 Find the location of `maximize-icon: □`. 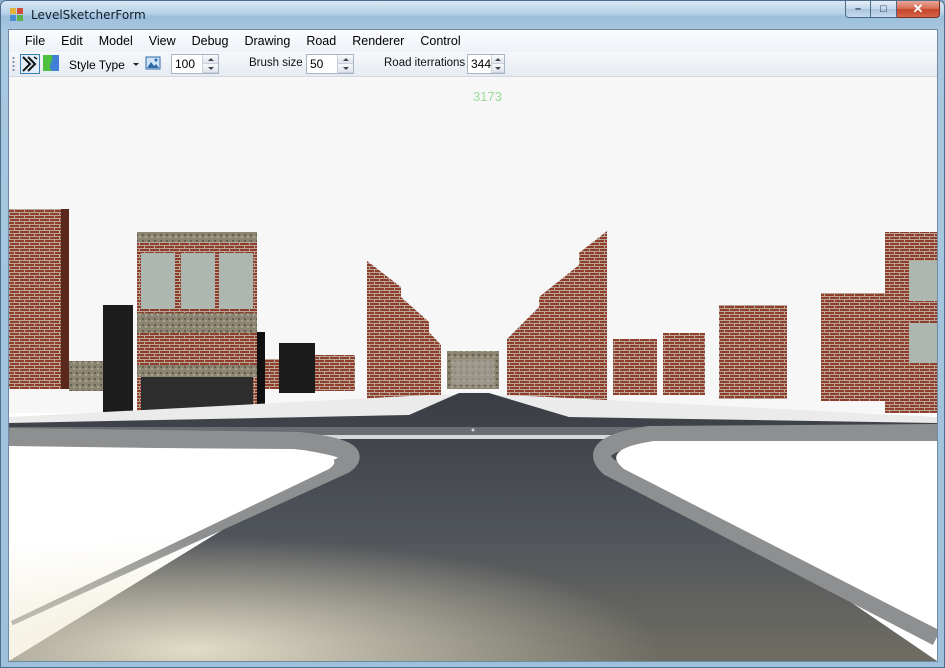

maximize-icon: □ is located at coordinates (883, 9).